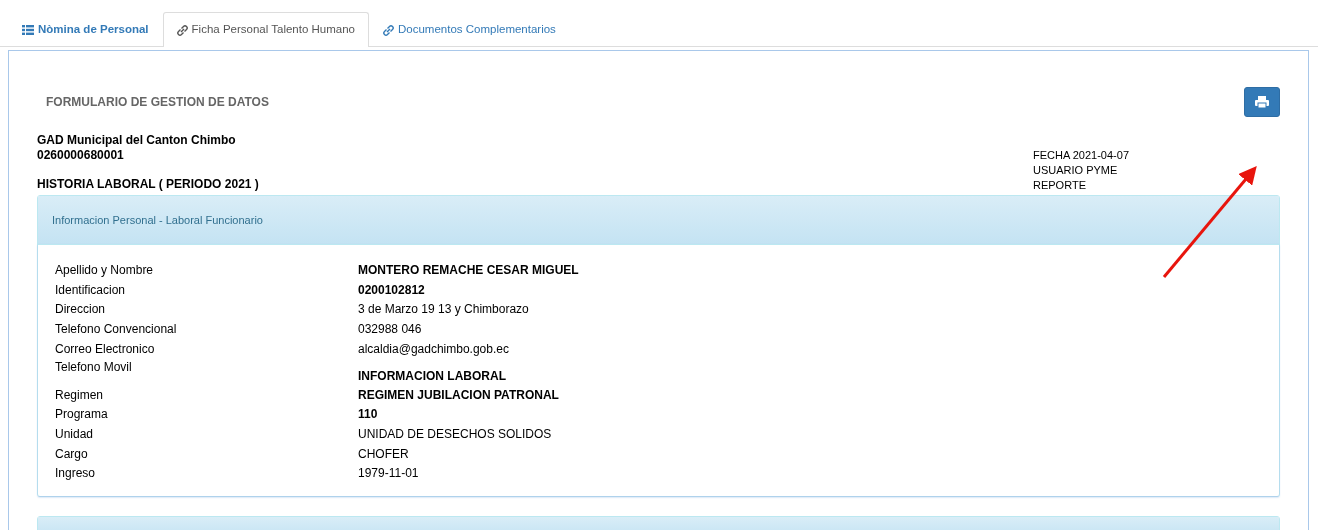 This screenshot has width=1318, height=531. What do you see at coordinates (265, 29) in the screenshot?
I see `tab: Ficha Personal Talento Humano` at bounding box center [265, 29].